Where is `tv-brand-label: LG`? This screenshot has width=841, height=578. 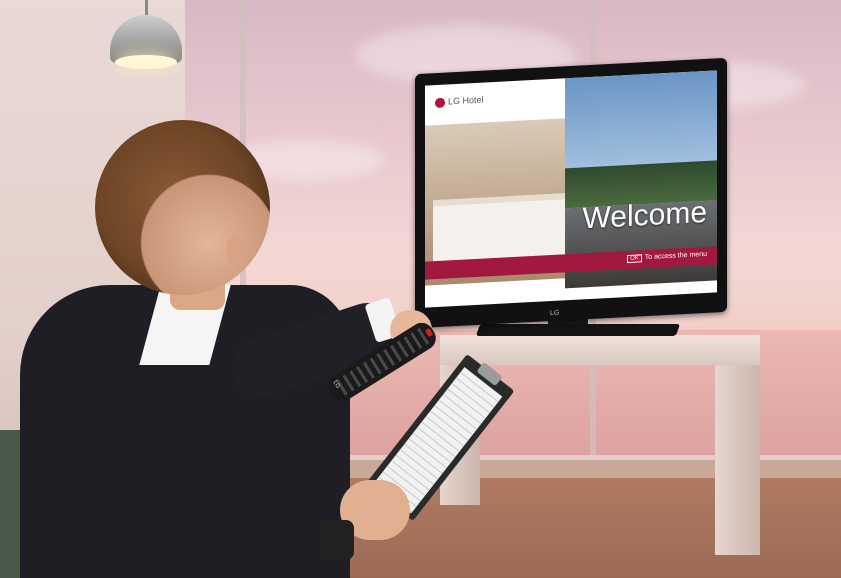 tv-brand-label: LG is located at coordinates (555, 313).